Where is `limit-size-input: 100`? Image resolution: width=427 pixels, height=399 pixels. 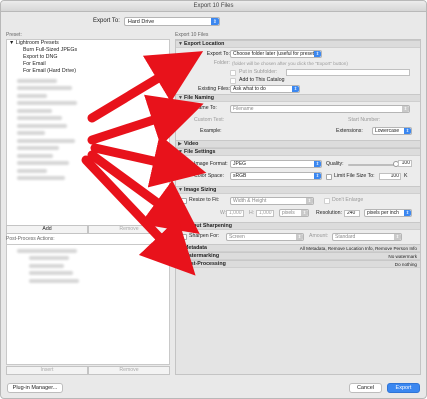 limit-size-input: 100 is located at coordinates (390, 176).